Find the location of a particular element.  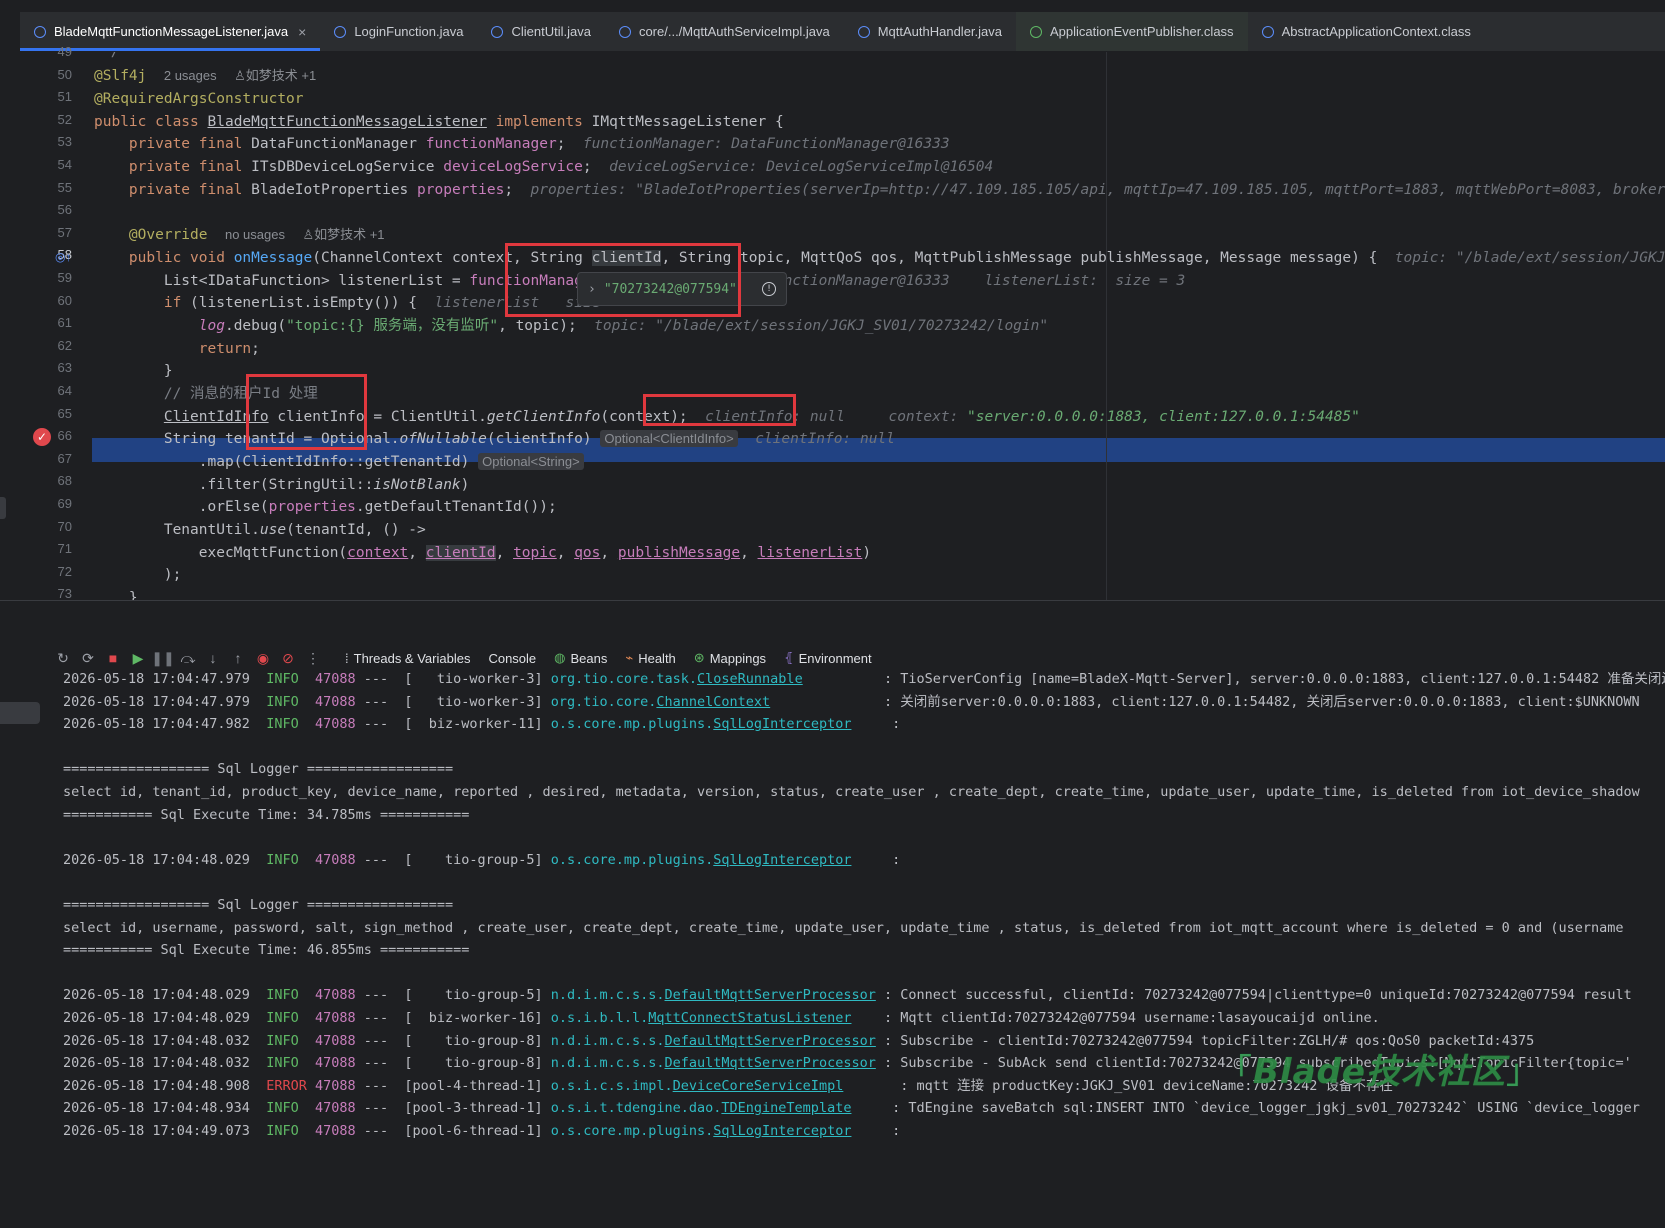

log-logger: o.s.i.c.s.impl.DeviceCoreServiceImpl is located at coordinates (697, 1086).